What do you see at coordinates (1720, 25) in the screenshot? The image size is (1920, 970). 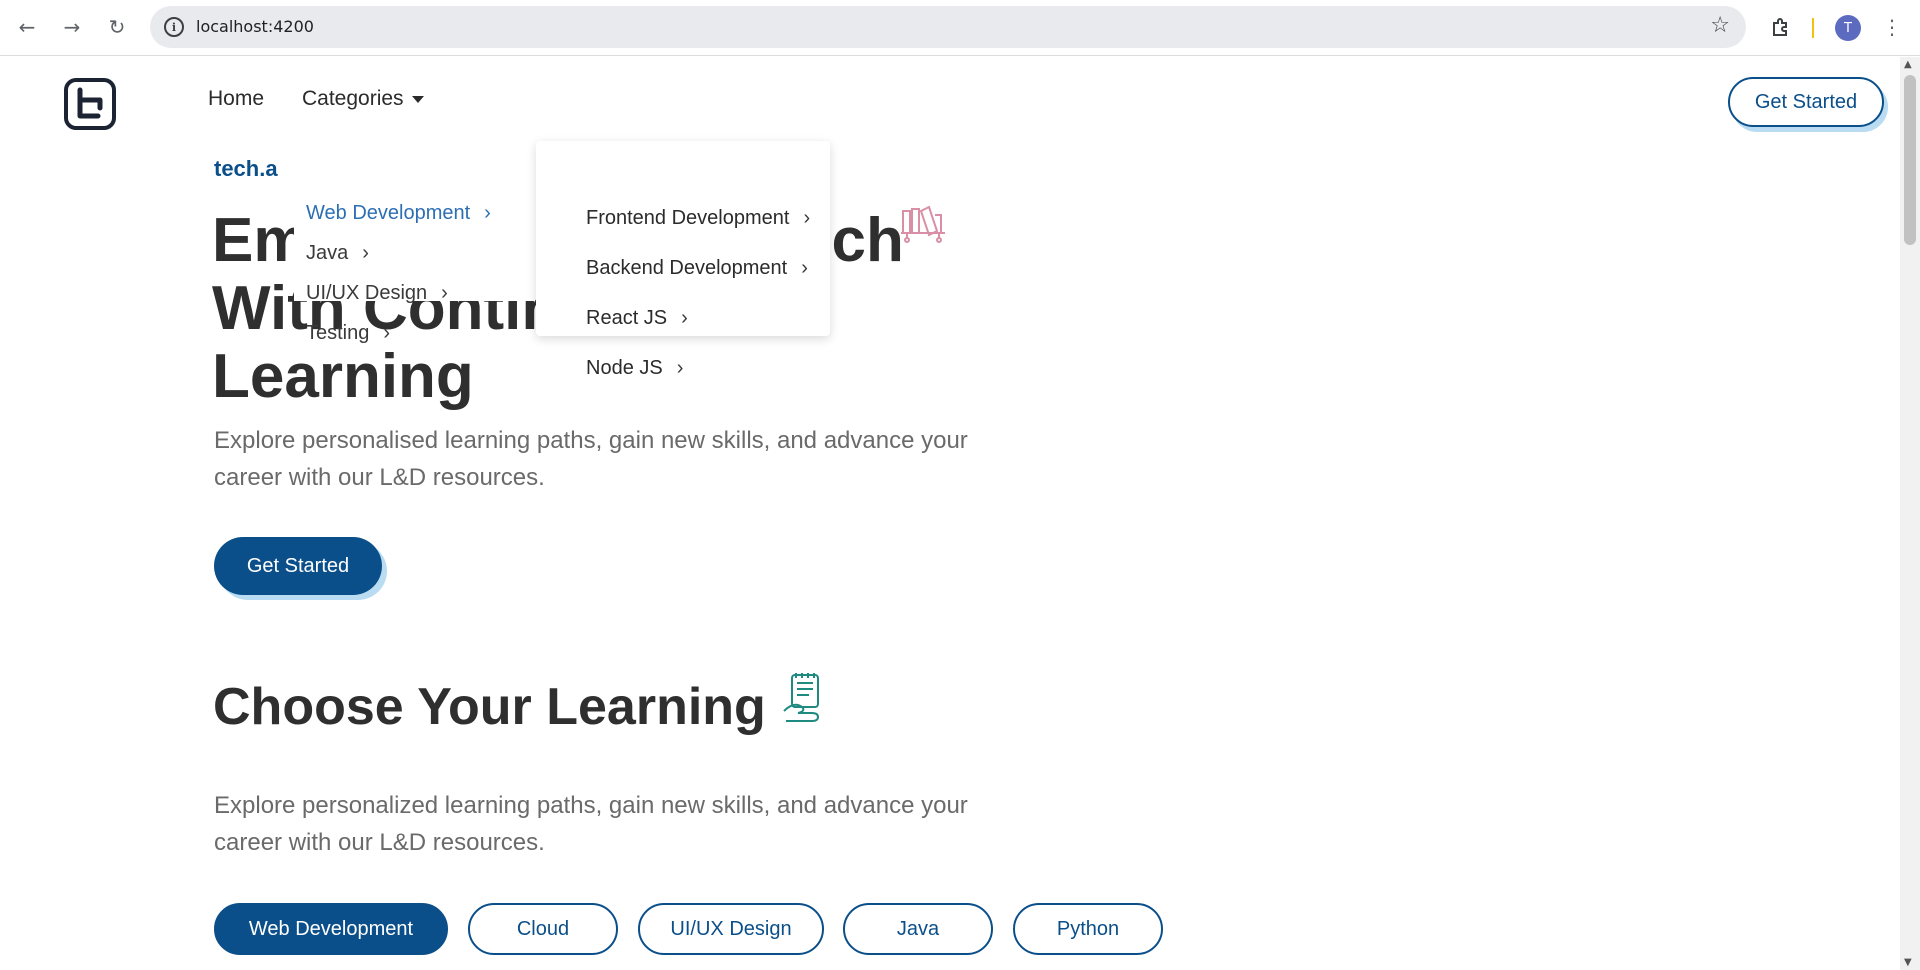 I see `star-icon: ☆` at bounding box center [1720, 25].